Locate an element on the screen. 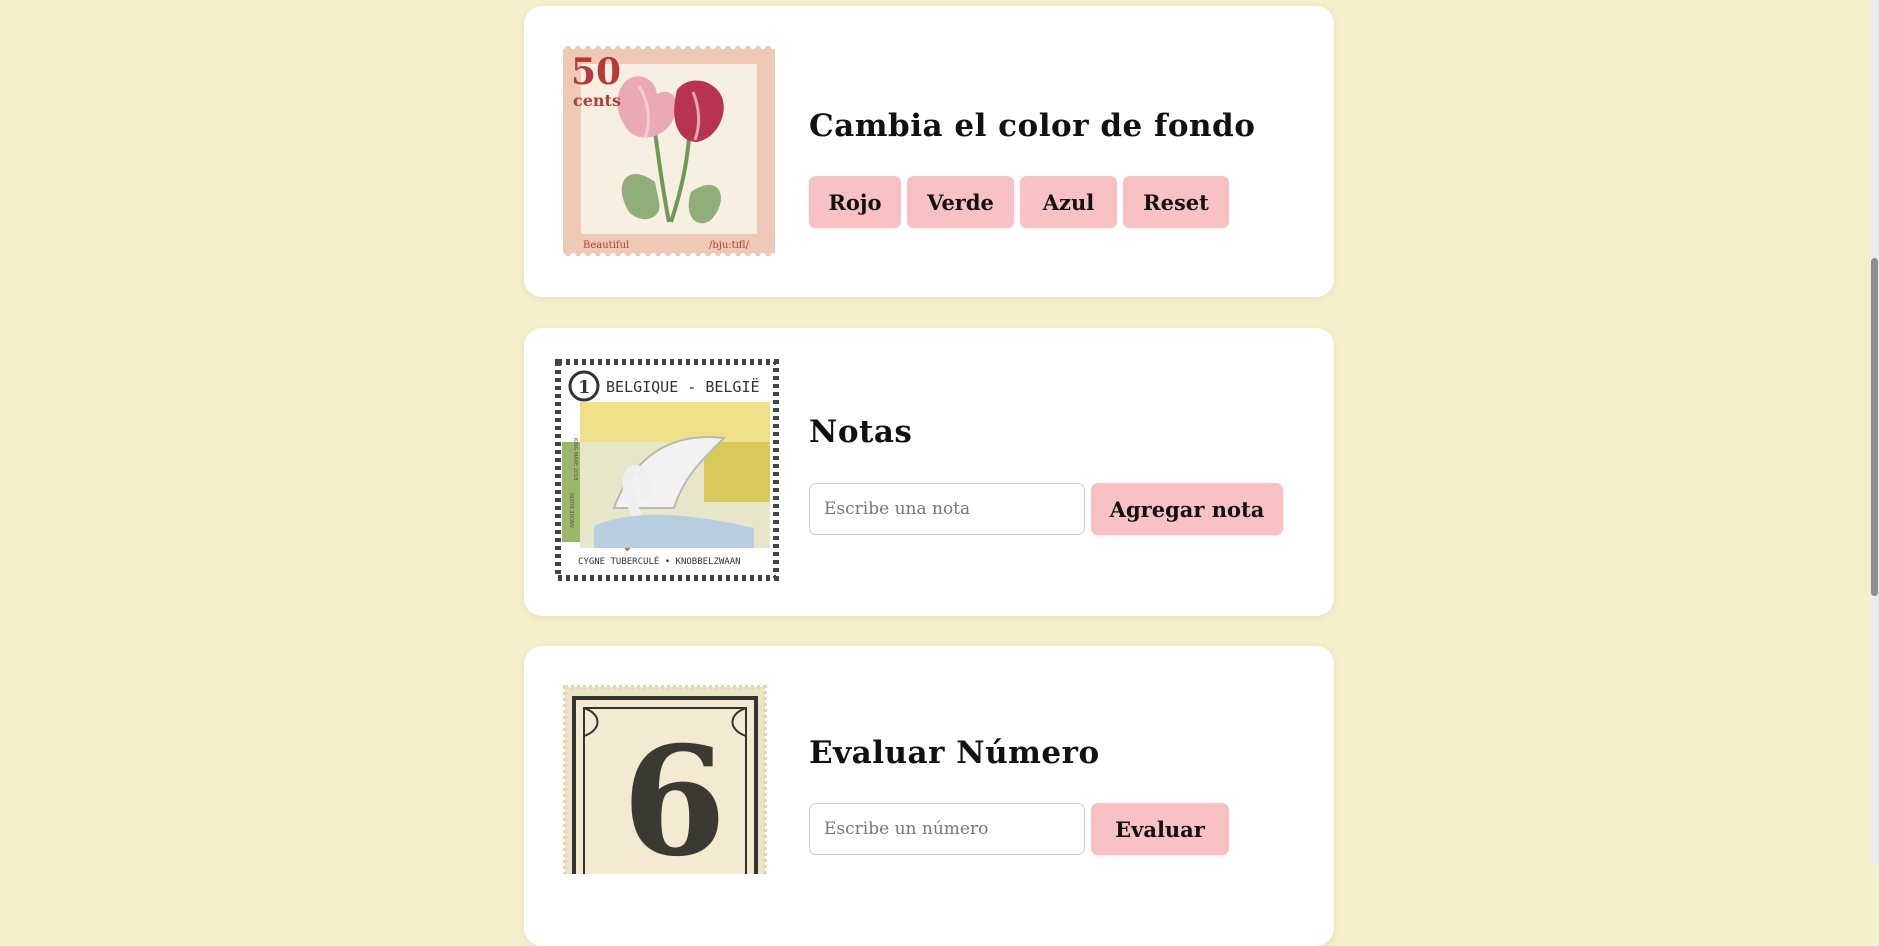 This screenshot has width=1879, height=946. stamp-digit: 6 is located at coordinates (674, 794).